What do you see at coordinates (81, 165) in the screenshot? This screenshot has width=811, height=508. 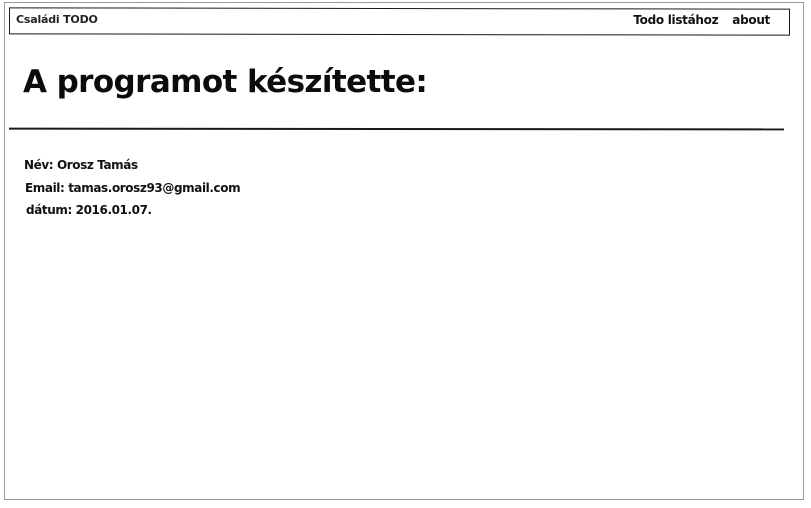 I see `author-name: Név: Orosz Tamás` at bounding box center [81, 165].